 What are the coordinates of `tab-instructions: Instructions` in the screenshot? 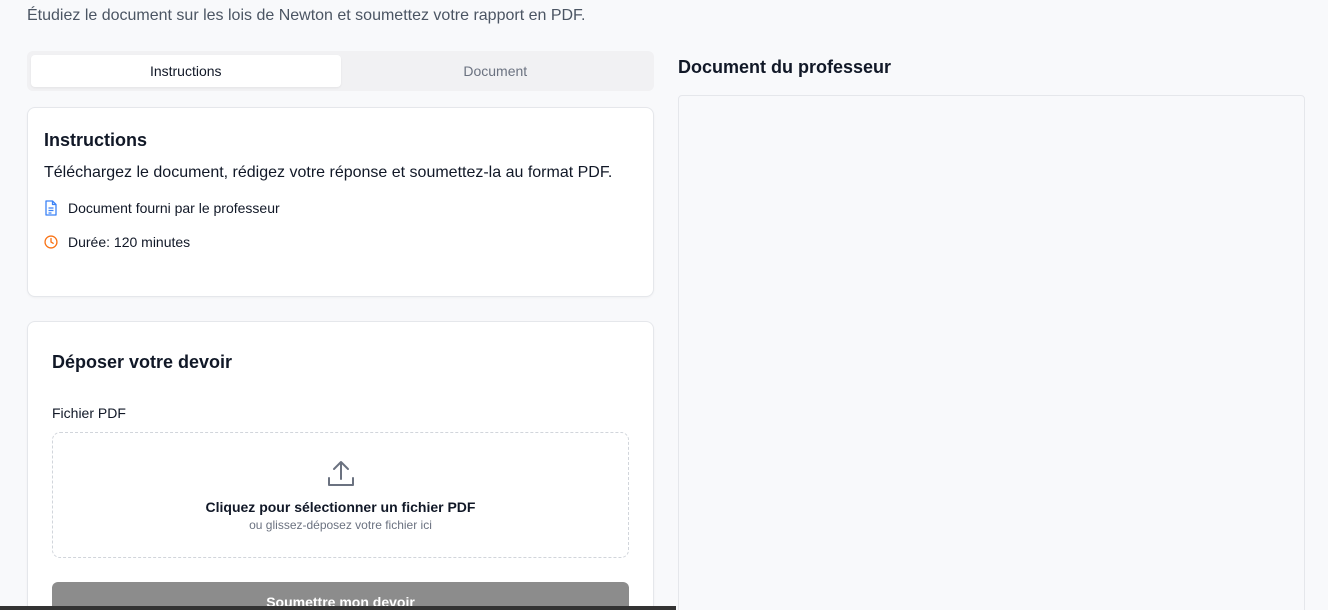 It's located at (186, 71).